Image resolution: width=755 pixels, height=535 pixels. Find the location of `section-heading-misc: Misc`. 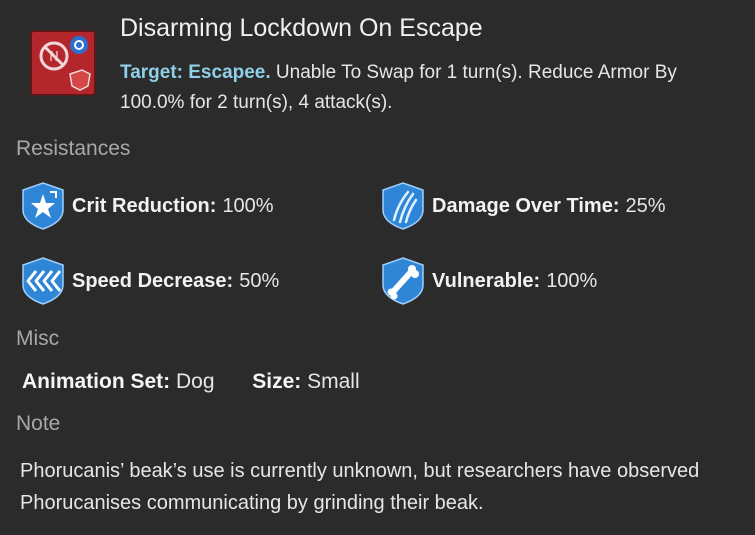

section-heading-misc: Misc is located at coordinates (38, 338).